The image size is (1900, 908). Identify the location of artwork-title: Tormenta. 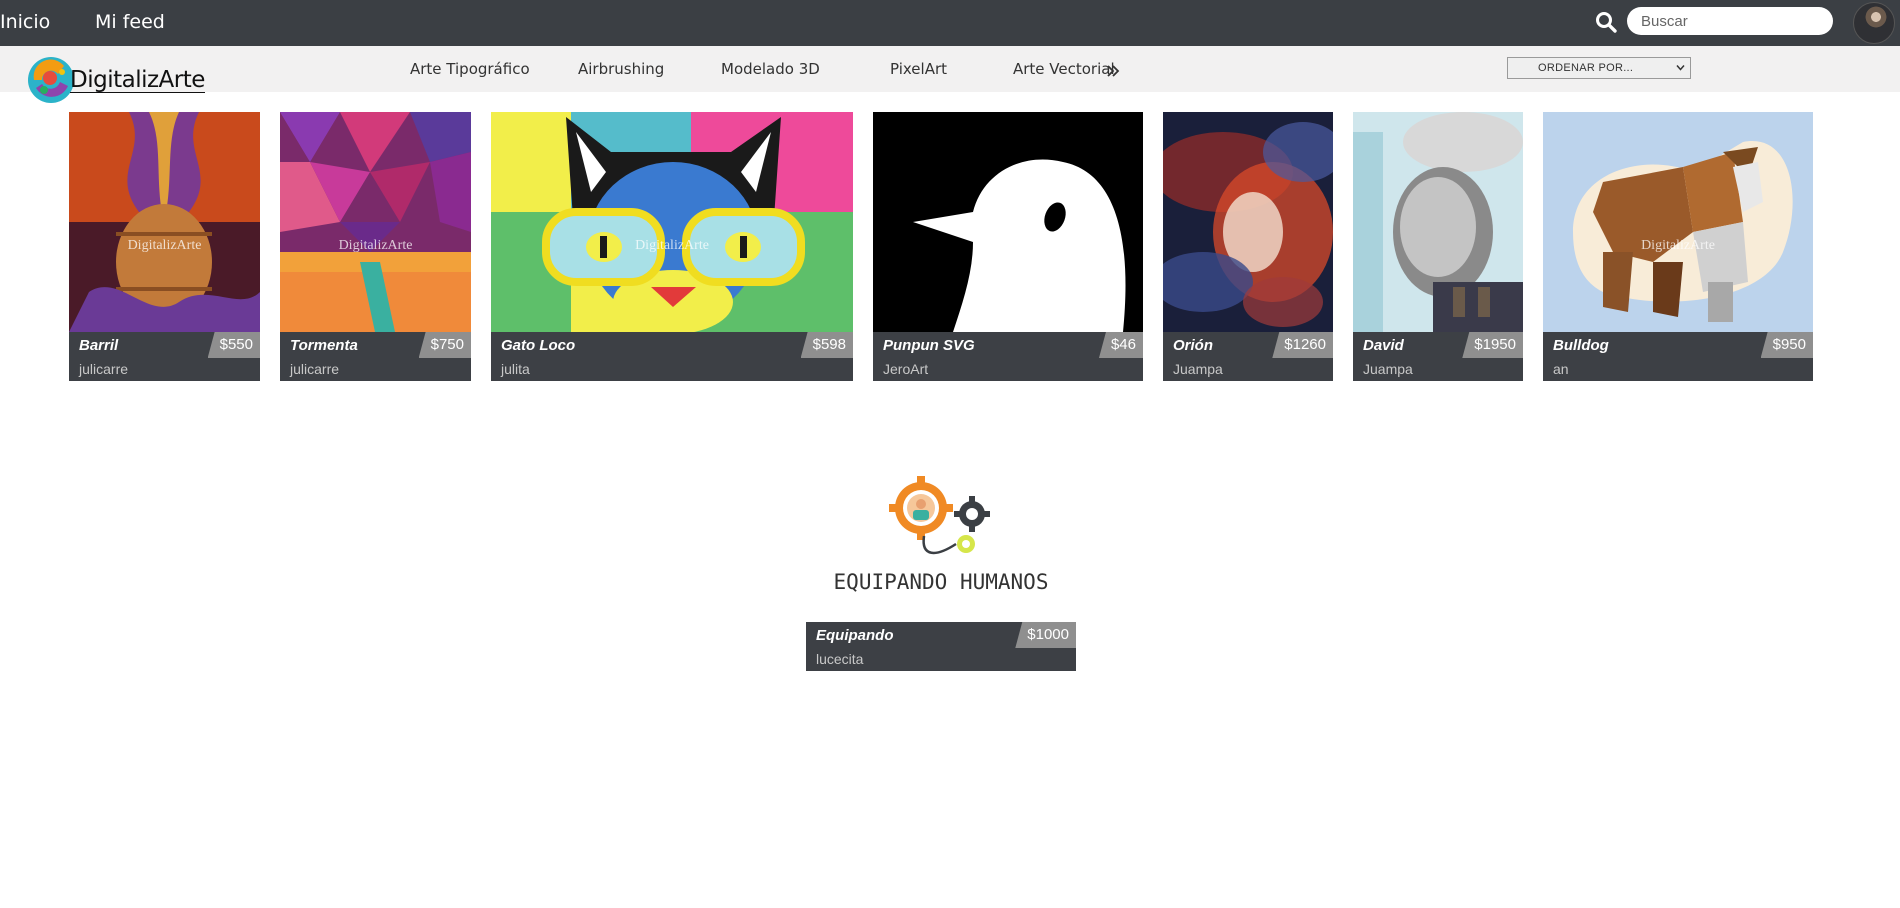
(324, 345).